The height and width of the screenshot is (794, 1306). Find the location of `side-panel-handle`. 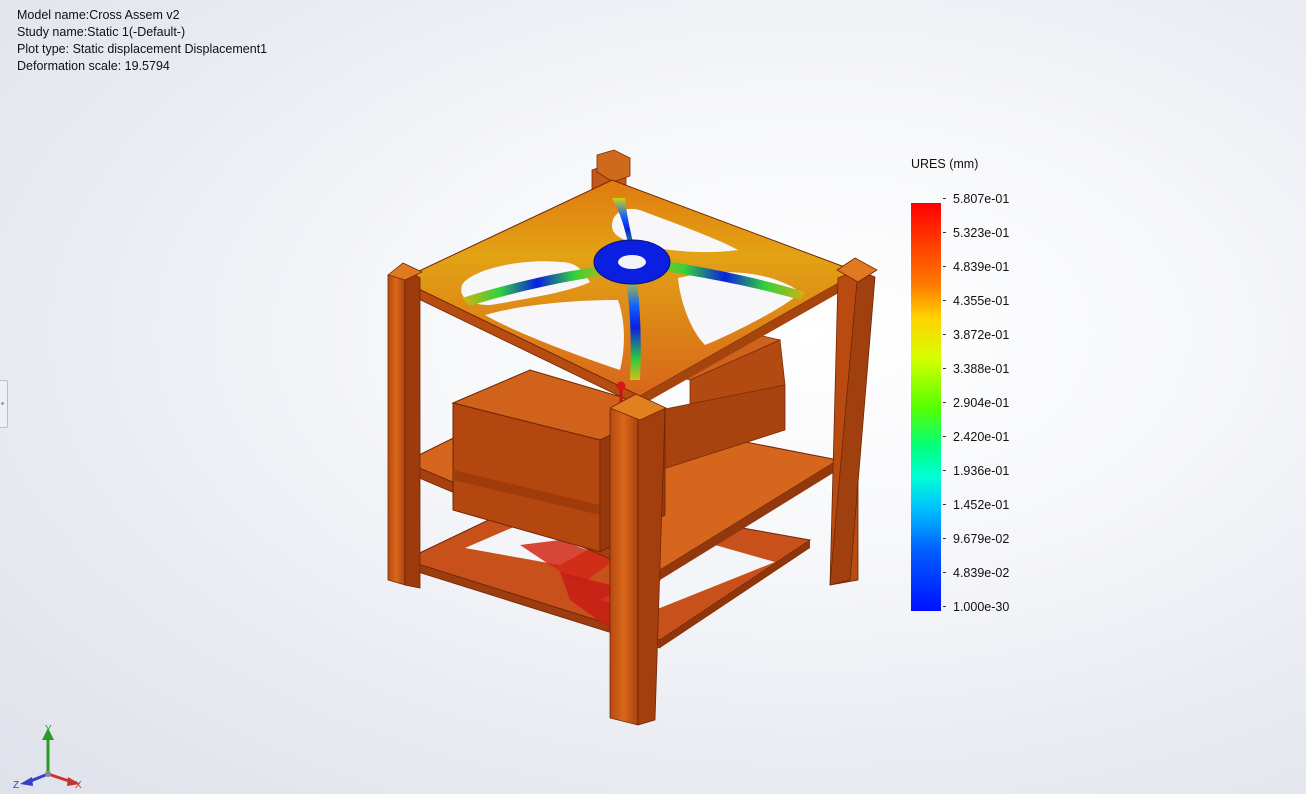

side-panel-handle is located at coordinates (4, 404).